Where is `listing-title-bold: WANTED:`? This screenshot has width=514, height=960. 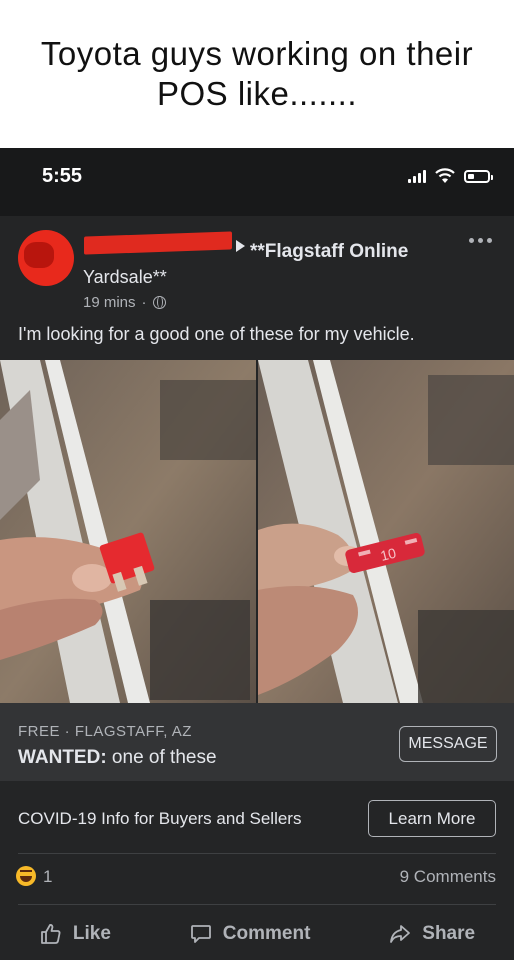 listing-title-bold: WANTED: is located at coordinates (62, 757).